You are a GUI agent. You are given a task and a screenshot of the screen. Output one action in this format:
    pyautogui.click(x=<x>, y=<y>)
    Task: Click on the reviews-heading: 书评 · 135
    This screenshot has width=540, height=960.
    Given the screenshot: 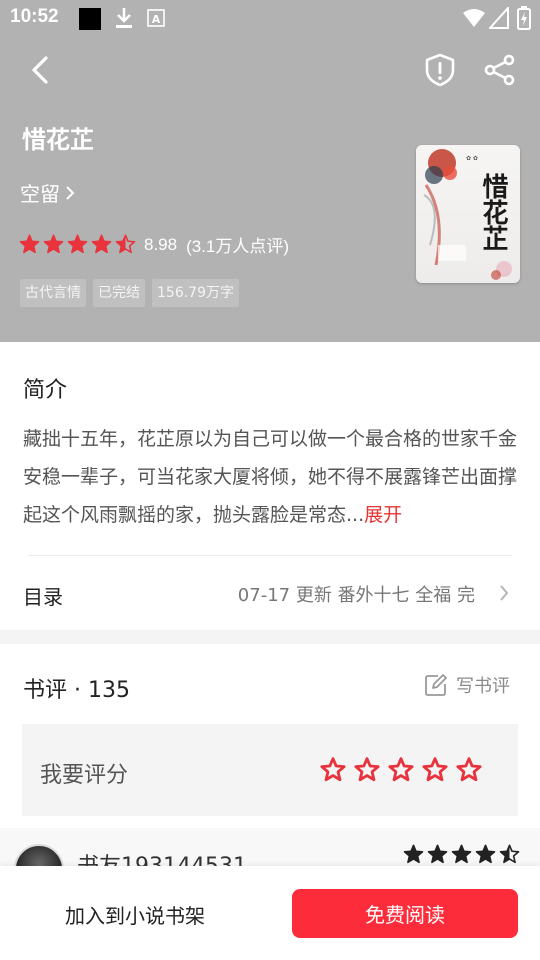 What is the action you would take?
    pyautogui.click(x=76, y=690)
    